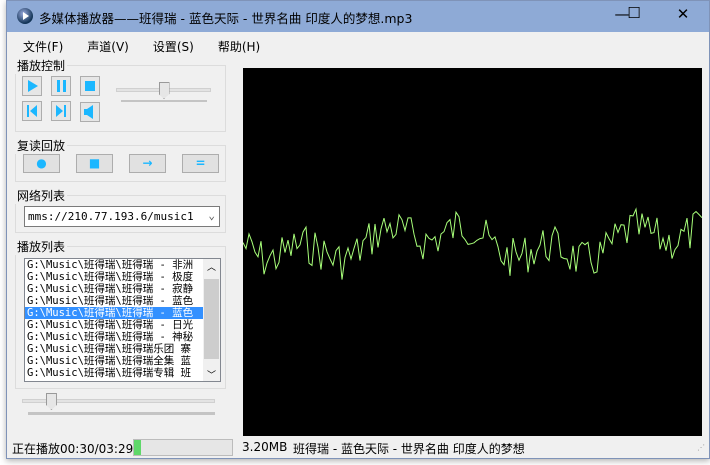 The height and width of the screenshot is (465, 710). Describe the element at coordinates (114, 373) in the screenshot. I see `playlist-item: G:\Music\班得瑞\班得瑞专辑 班` at that location.